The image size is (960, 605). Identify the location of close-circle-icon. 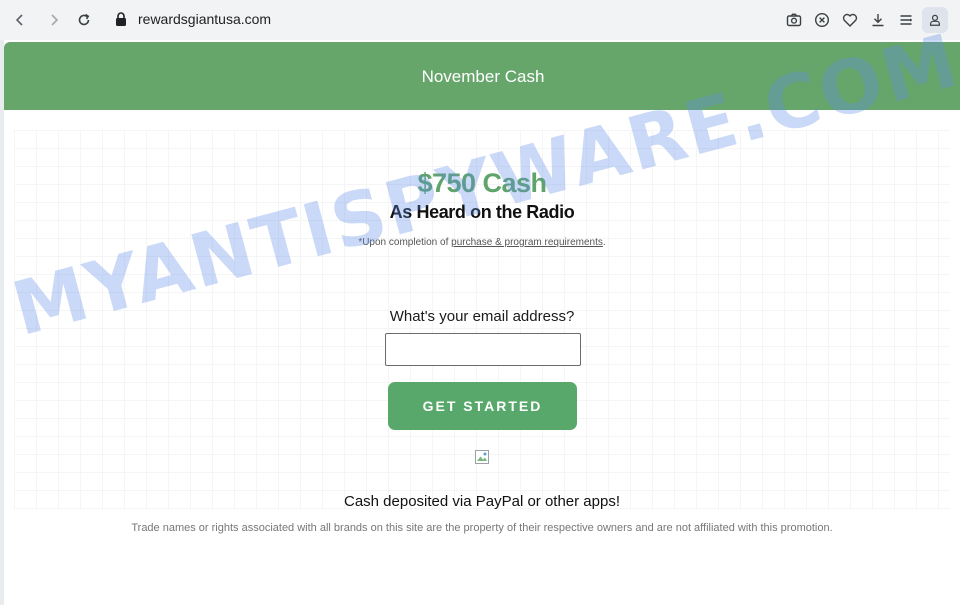
(822, 20).